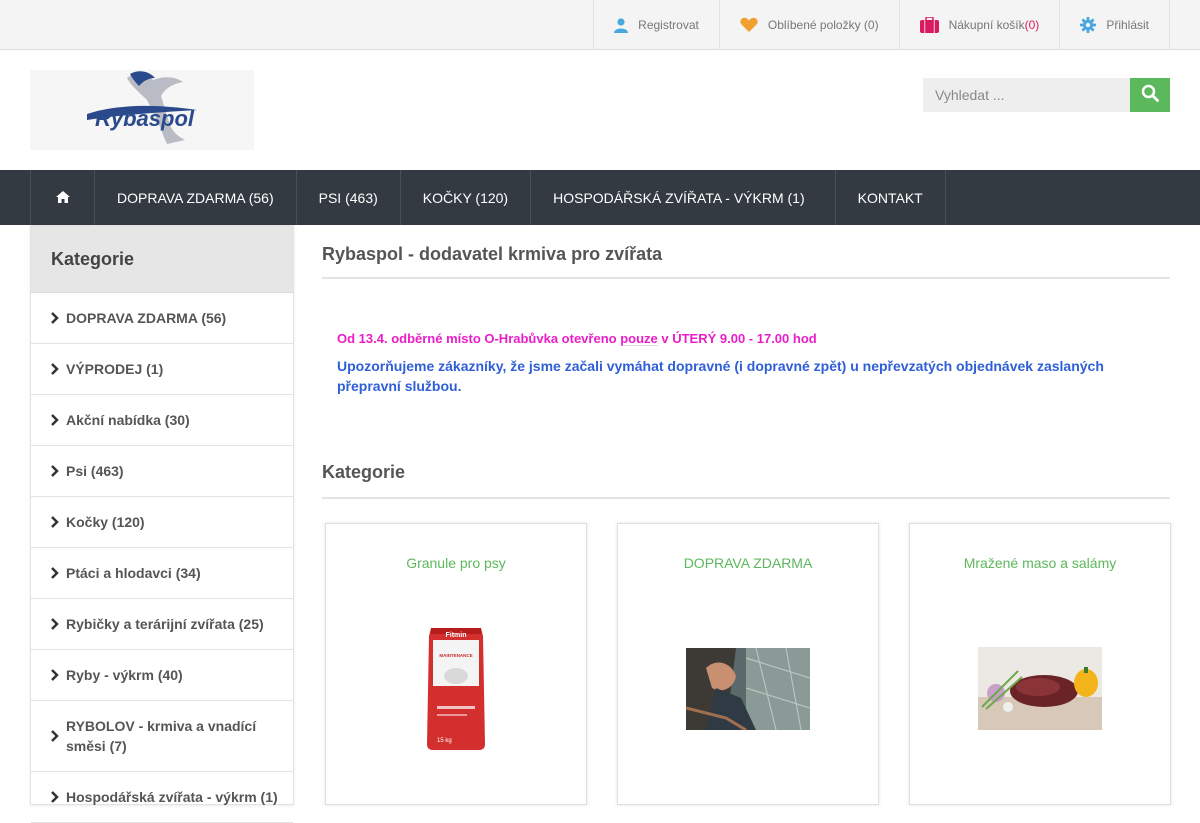 The width and height of the screenshot is (1200, 823). Describe the element at coordinates (748, 691) in the screenshot. I see `free-shipping-image` at that location.